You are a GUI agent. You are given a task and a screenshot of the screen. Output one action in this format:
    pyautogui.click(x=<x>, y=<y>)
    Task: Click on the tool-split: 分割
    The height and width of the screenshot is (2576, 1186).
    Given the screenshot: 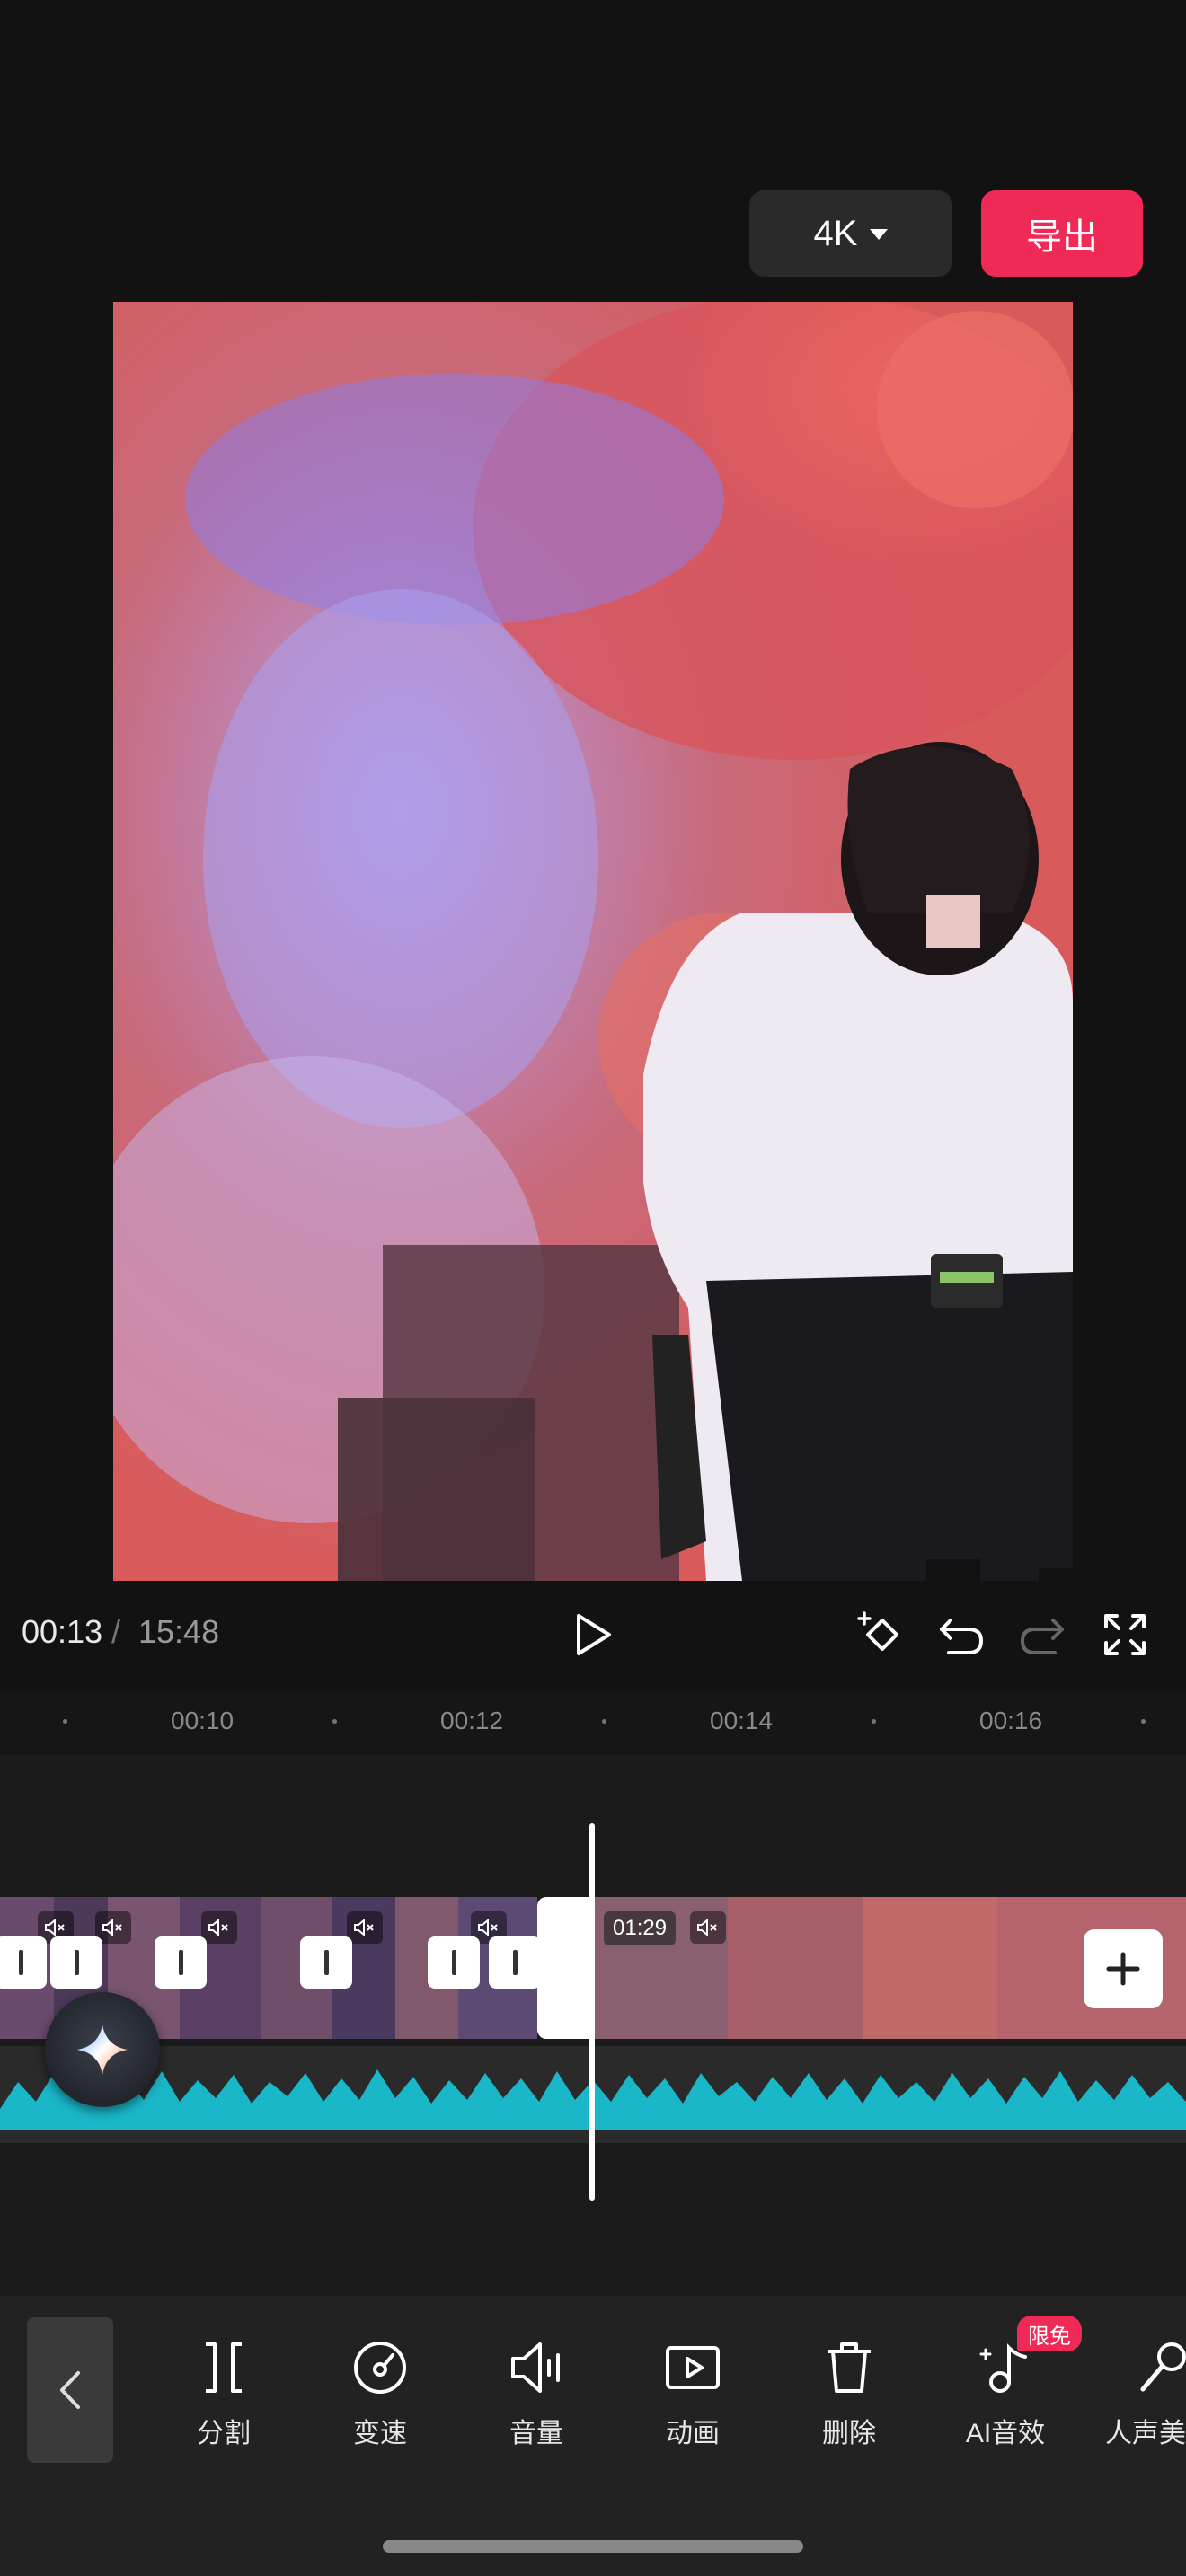 What is the action you would take?
    pyautogui.click(x=223, y=2398)
    